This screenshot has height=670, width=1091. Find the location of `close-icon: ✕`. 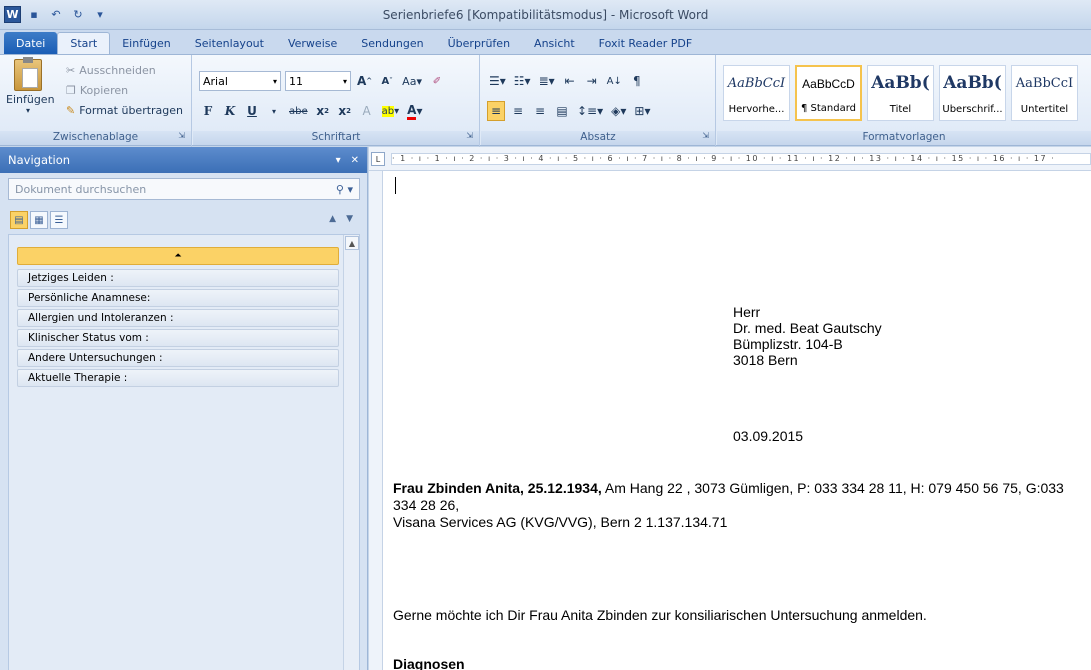

close-icon: ✕ is located at coordinates (355, 160).